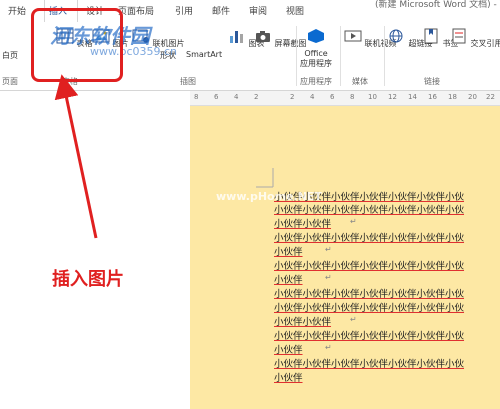  I want to click on annotation-callout: 插入图片, so click(88, 279).